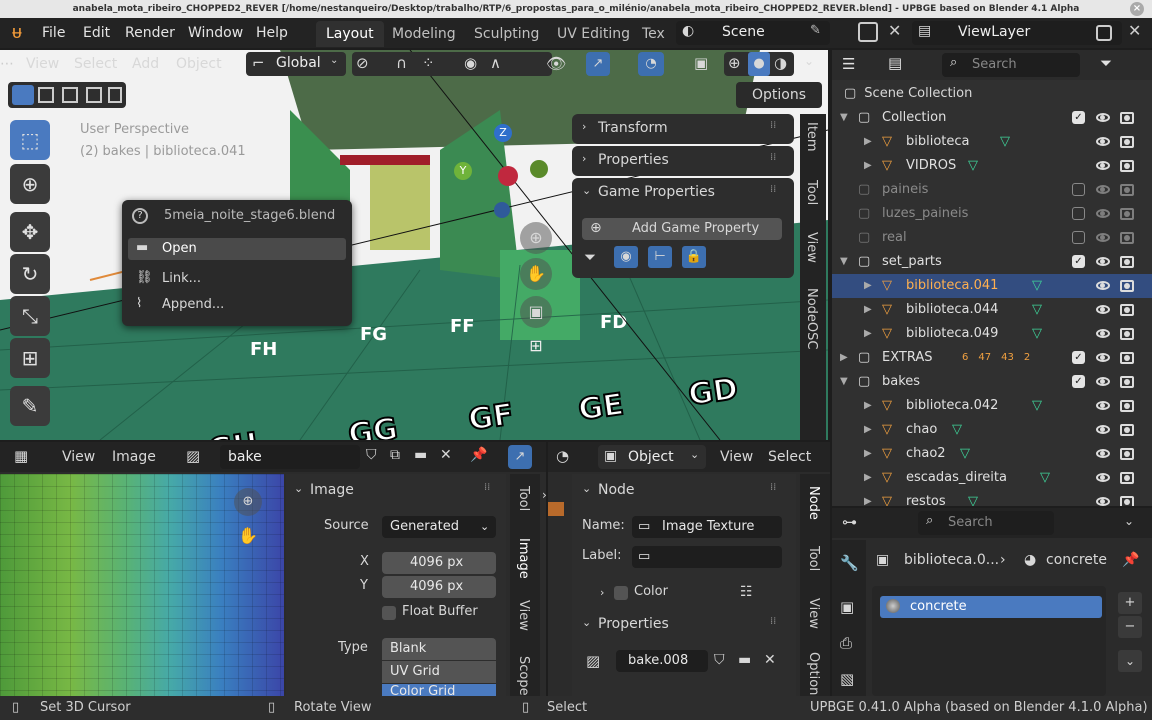  What do you see at coordinates (992, 478) in the screenshot?
I see `outliner-row: ▶ ▽ escadas_direita ▽` at bounding box center [992, 478].